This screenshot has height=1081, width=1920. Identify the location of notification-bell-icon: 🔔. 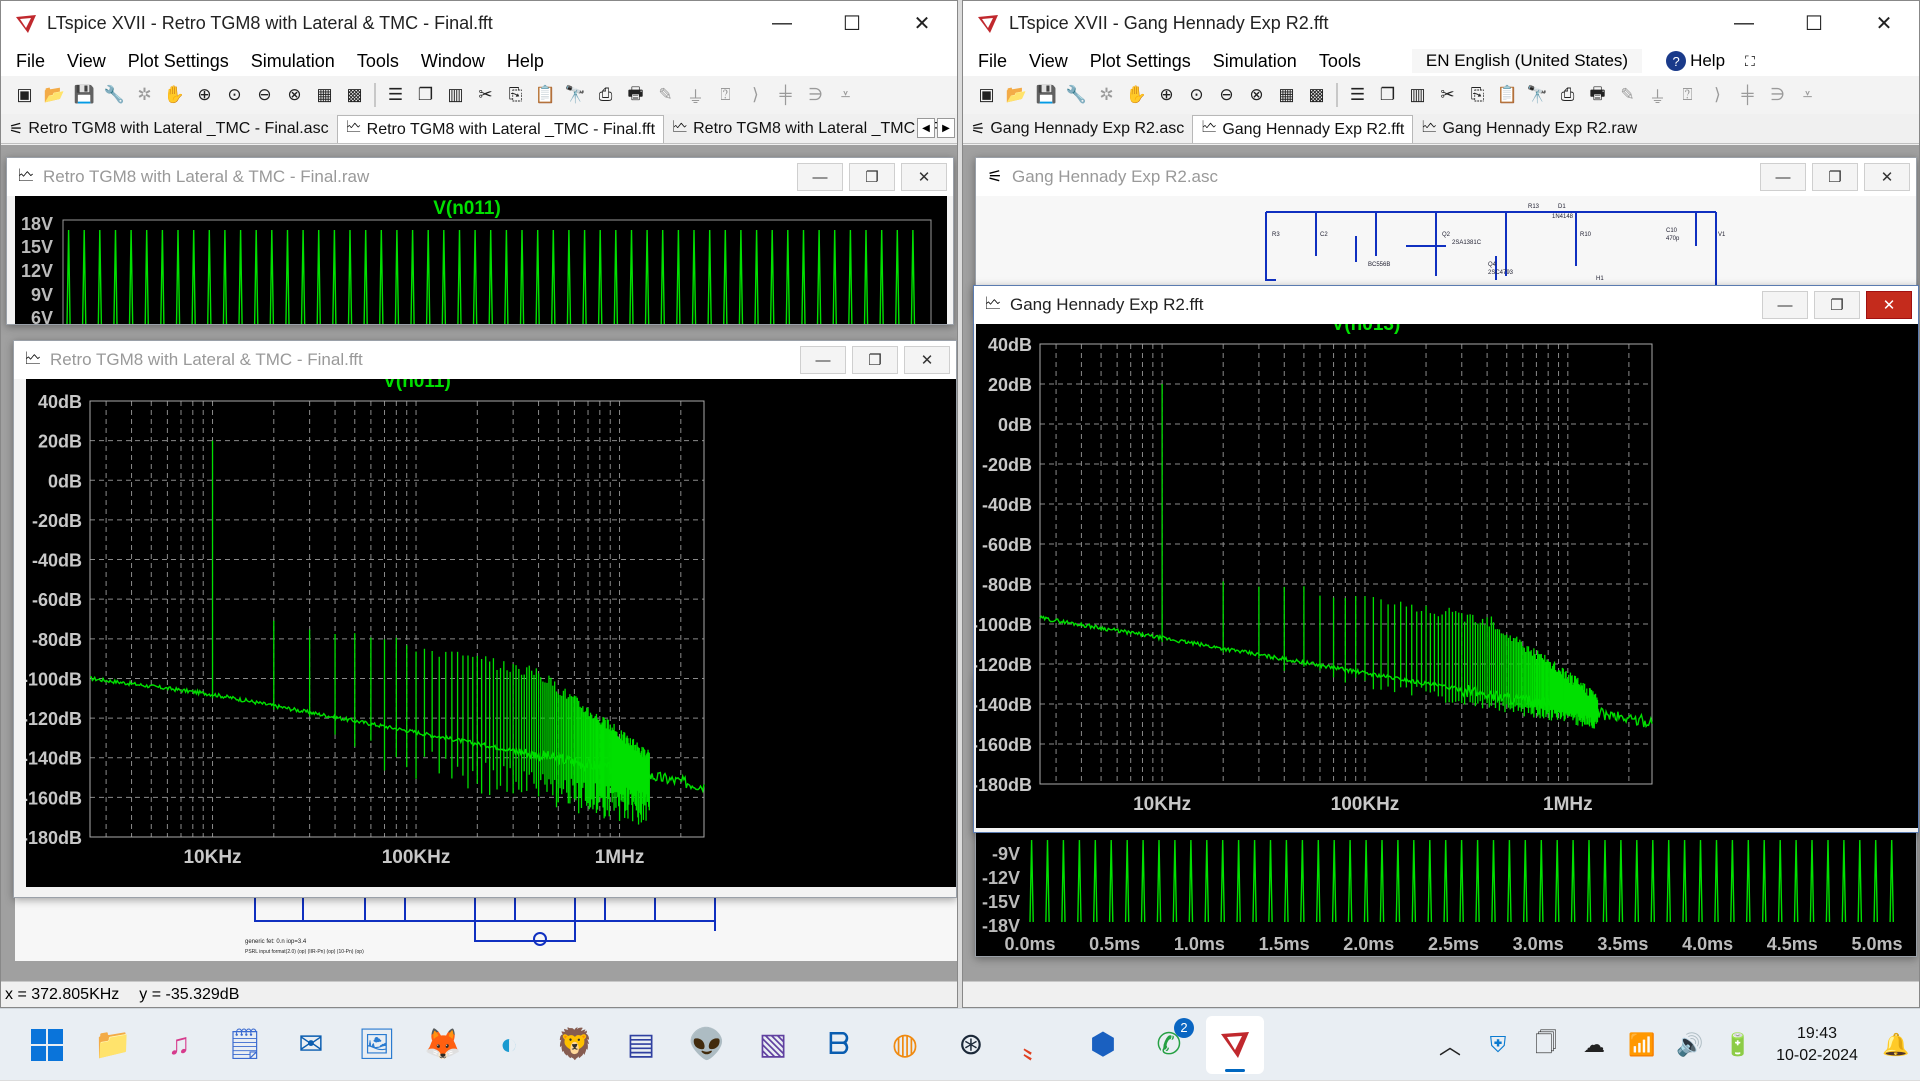
(1896, 1045).